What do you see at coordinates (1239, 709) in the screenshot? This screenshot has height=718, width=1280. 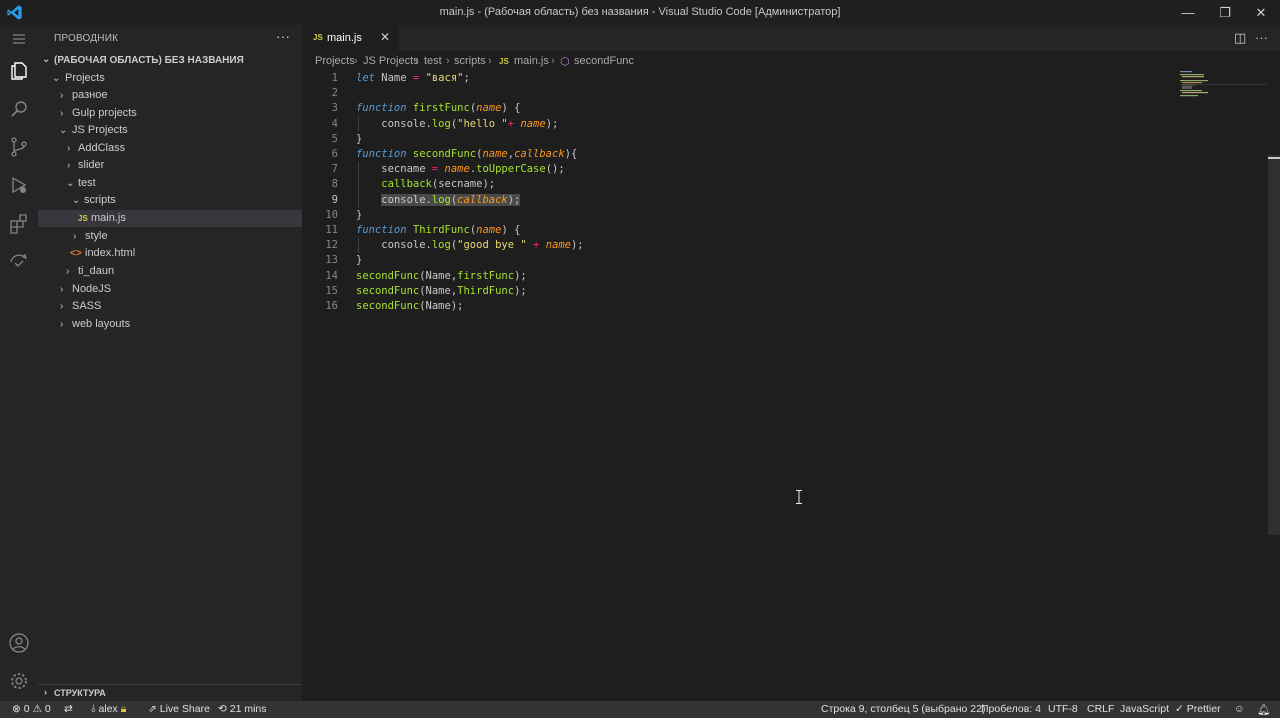 I see `feedback-icon: ☺` at bounding box center [1239, 709].